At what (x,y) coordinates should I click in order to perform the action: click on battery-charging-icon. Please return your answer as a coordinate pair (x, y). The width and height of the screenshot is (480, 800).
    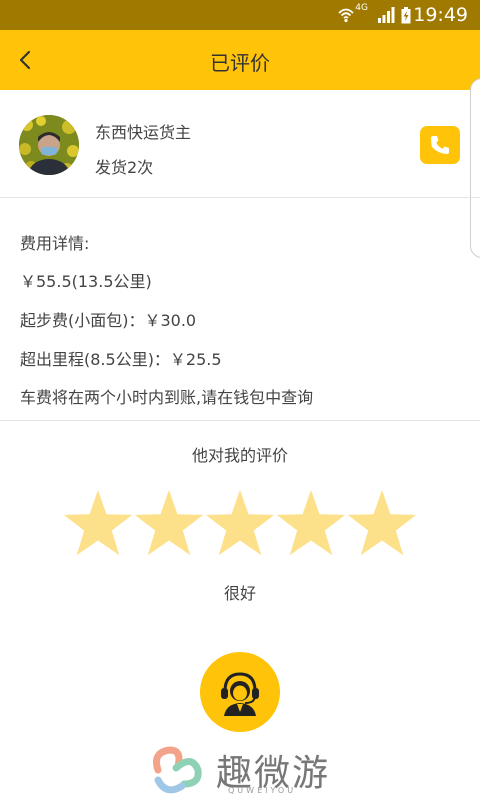
    Looking at the image, I should click on (406, 15).